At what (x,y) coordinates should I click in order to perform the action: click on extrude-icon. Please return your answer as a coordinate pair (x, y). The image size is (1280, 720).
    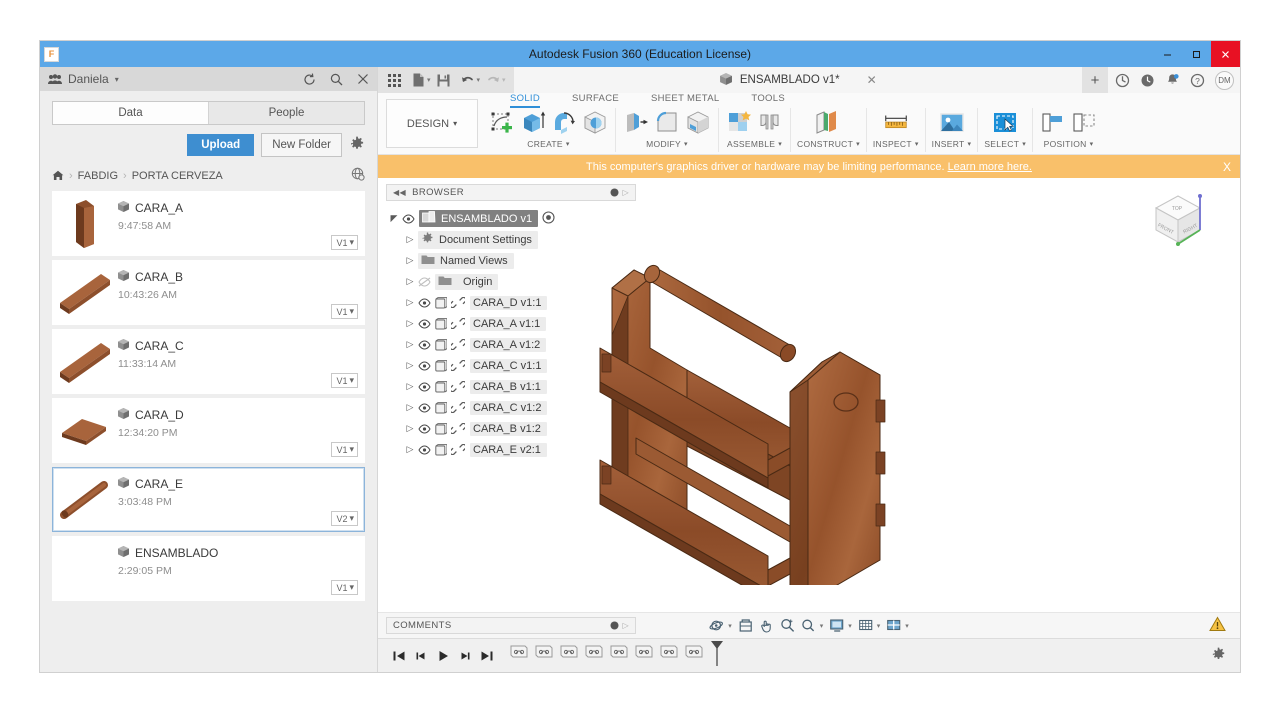
    Looking at the image, I should click on (533, 123).